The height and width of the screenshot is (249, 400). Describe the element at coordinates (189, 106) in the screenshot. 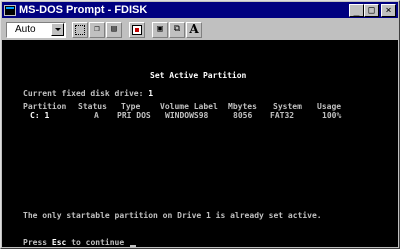

I see `table-header-volume-label: Volume Label` at that location.